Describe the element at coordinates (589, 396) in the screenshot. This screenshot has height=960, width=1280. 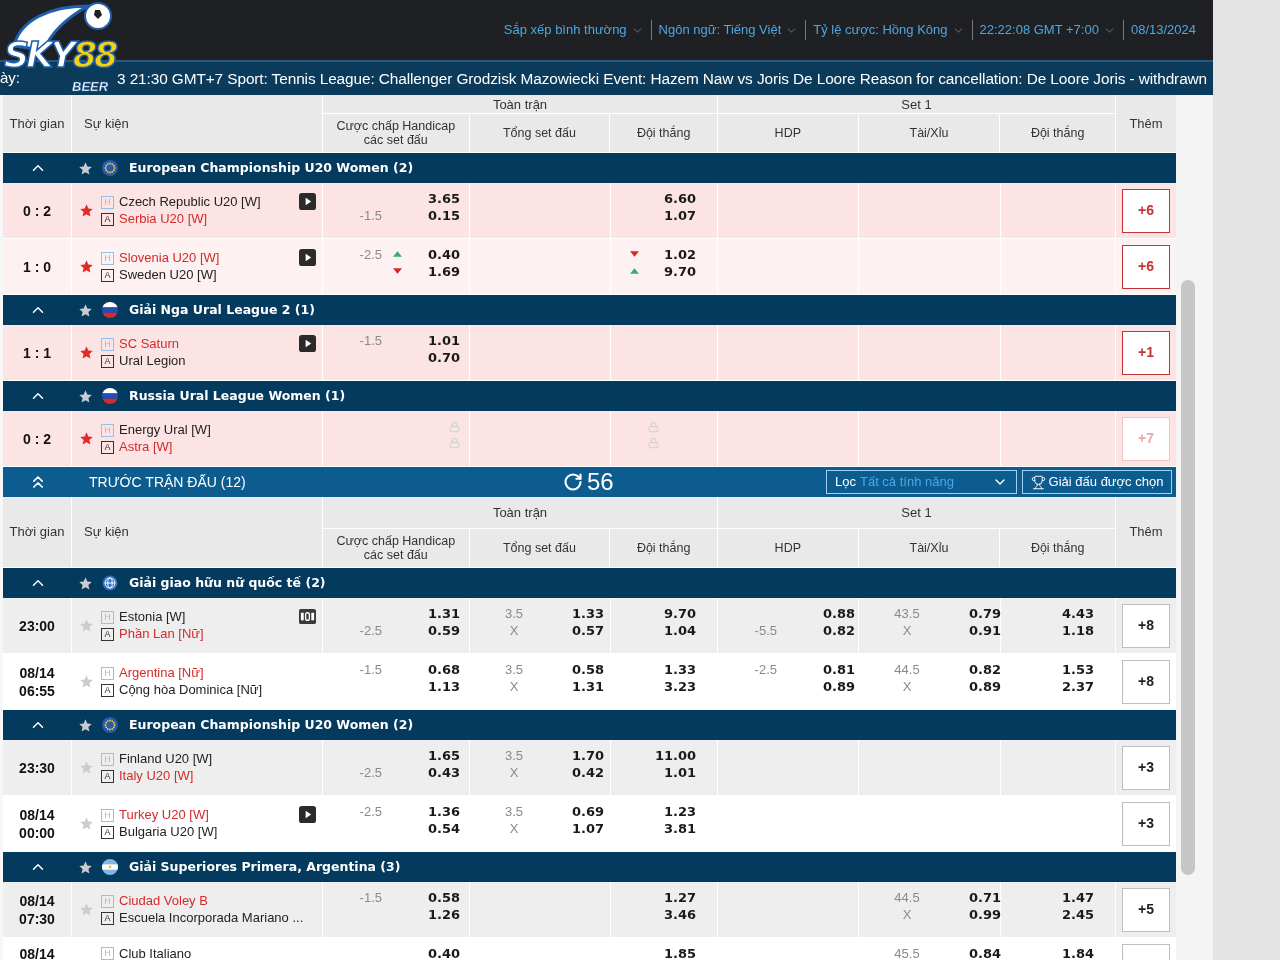
I see `league-bar: Russia Ural League Women (1)` at that location.